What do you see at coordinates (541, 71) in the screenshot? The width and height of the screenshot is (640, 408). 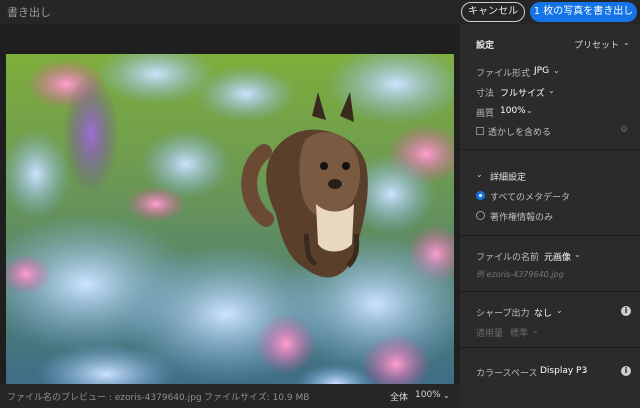 I see `file-format-select: JPG` at bounding box center [541, 71].